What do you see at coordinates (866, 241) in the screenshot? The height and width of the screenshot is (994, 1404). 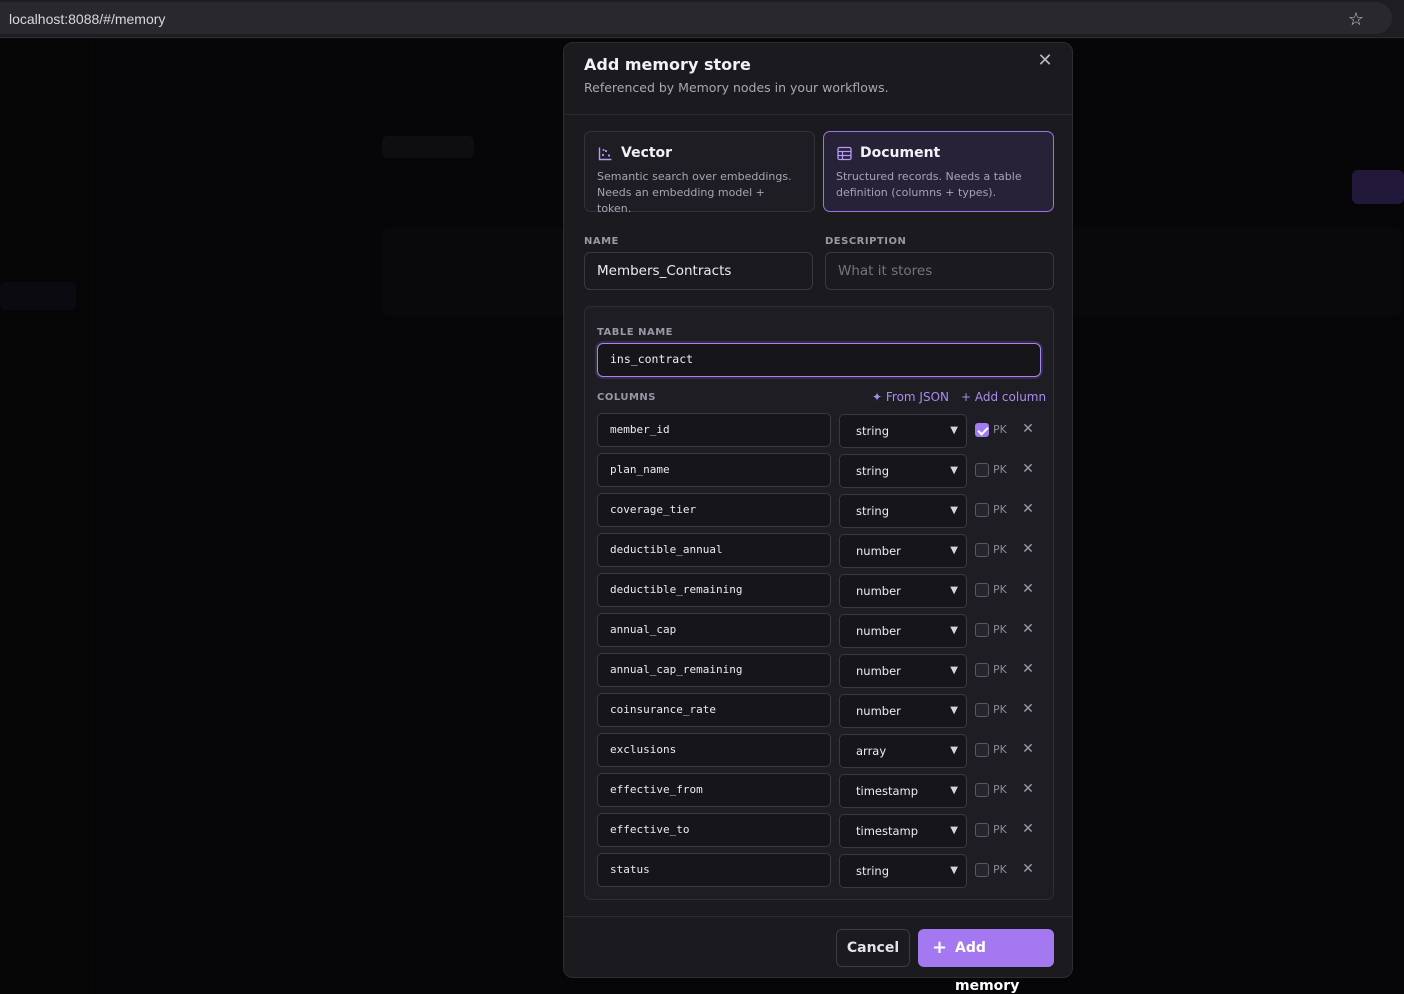 I see `description-label: DESCRIPTION` at bounding box center [866, 241].